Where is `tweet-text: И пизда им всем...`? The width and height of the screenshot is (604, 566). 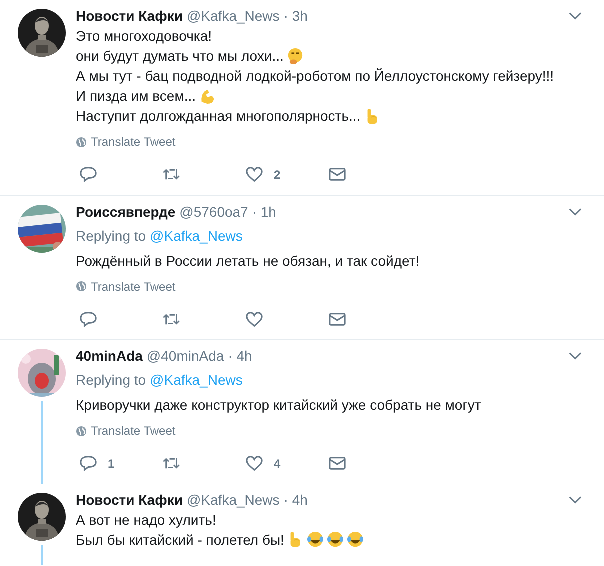
tweet-text: И пизда им всем... is located at coordinates (136, 96).